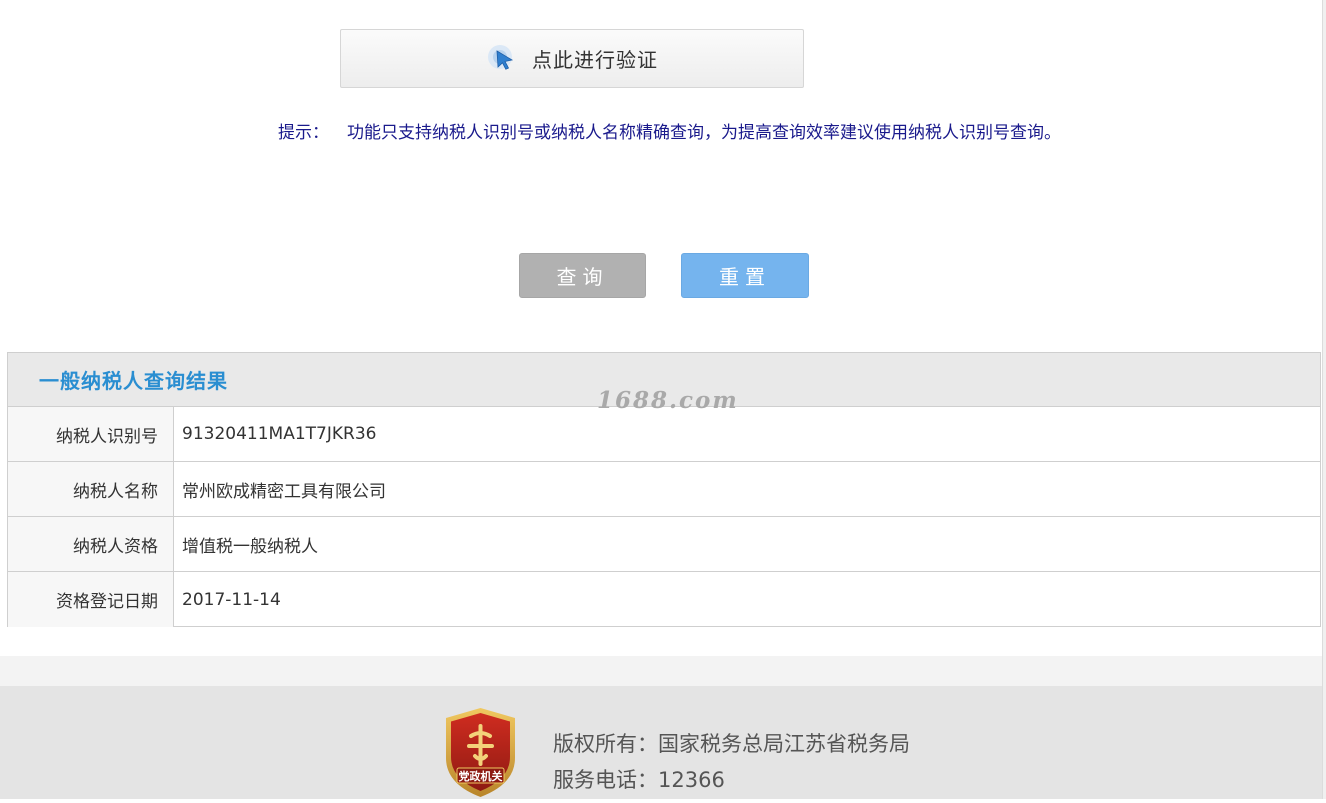  What do you see at coordinates (91, 434) in the screenshot?
I see `row-label: 纳税人识别号` at bounding box center [91, 434].